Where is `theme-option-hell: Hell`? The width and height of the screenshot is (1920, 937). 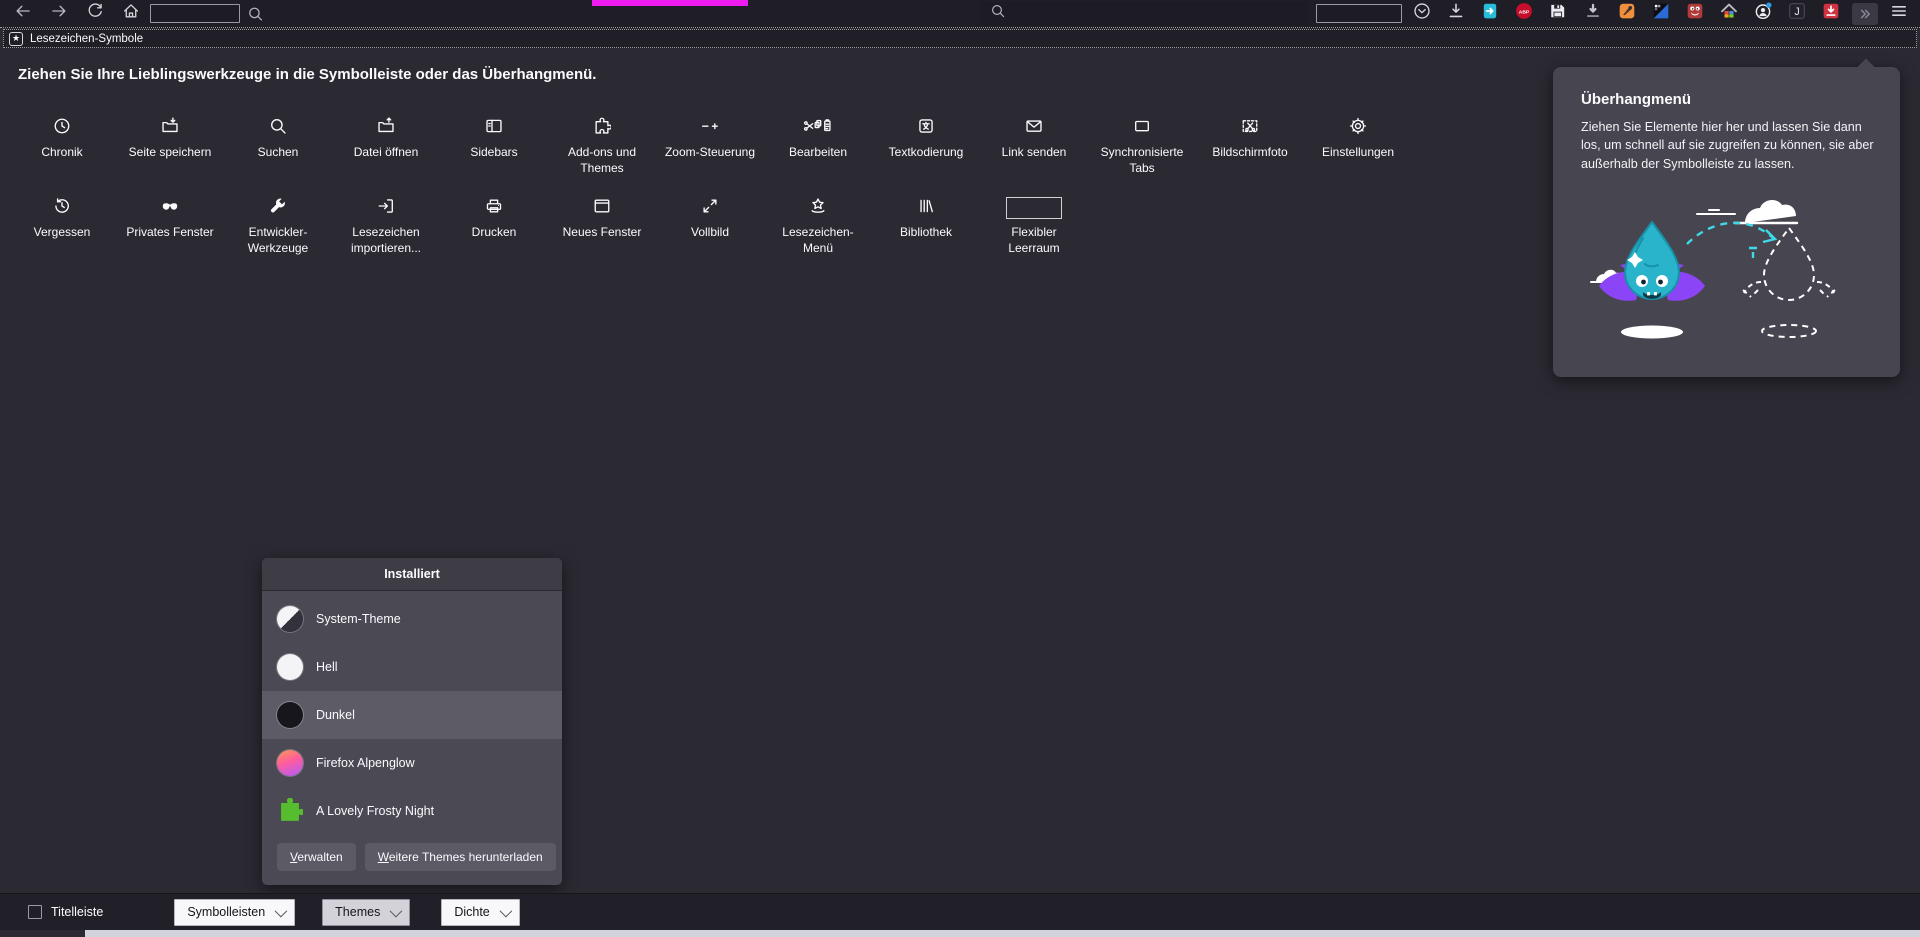
theme-option-hell: Hell is located at coordinates (412, 667).